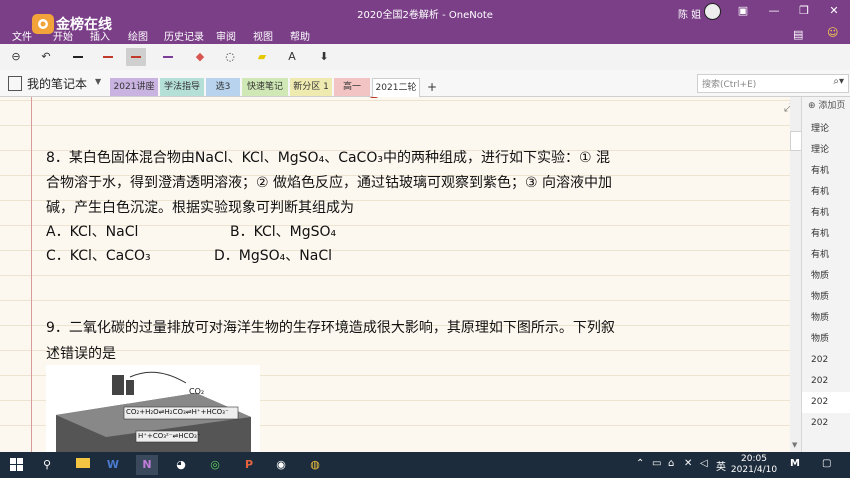 This screenshot has height=478, width=850. What do you see at coordinates (138, 35) in the screenshot?
I see `menu-draw: 绘图` at bounding box center [138, 35].